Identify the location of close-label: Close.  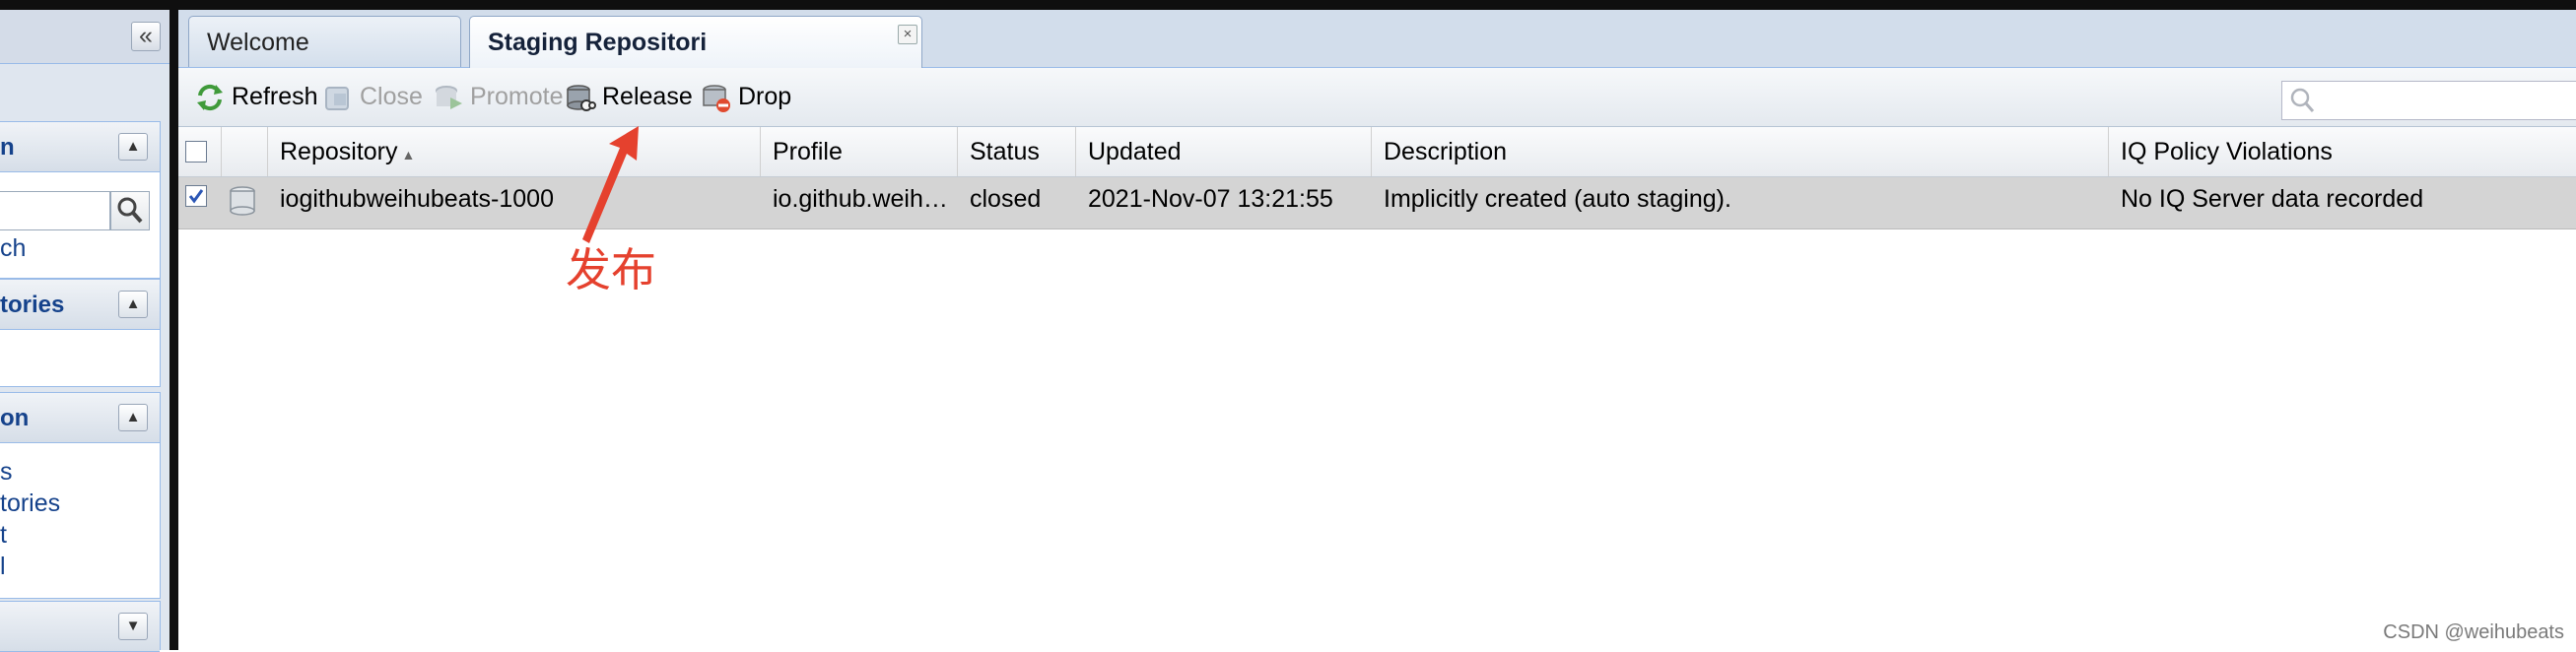
(392, 96).